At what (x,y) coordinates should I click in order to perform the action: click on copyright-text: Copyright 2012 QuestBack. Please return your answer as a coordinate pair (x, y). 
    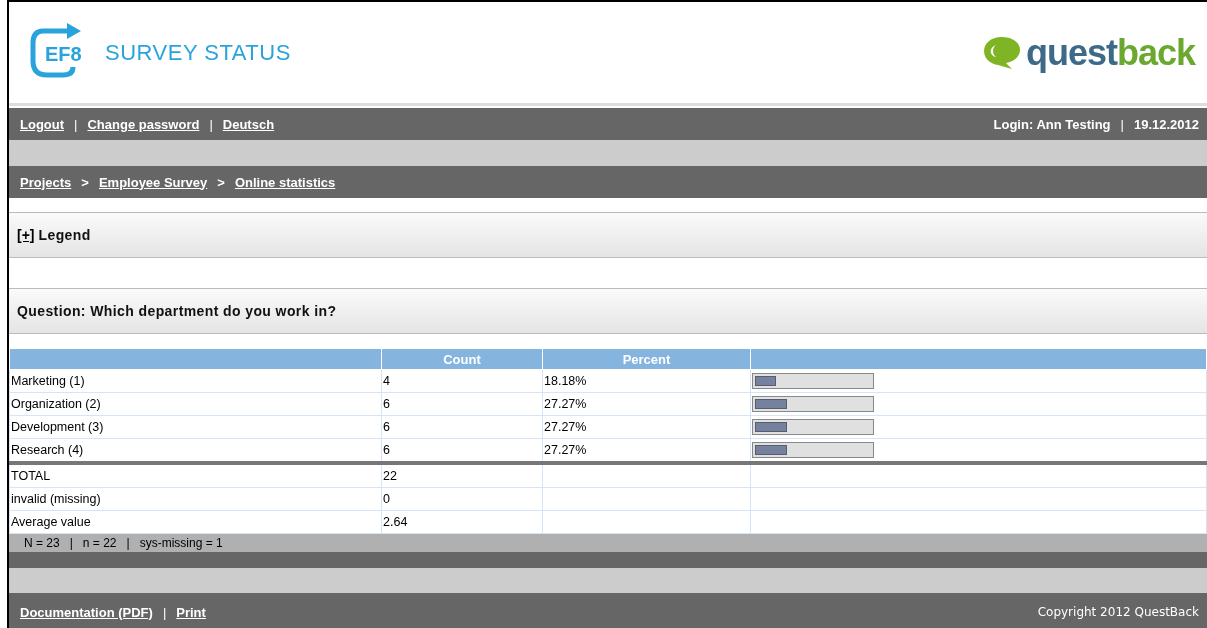
    Looking at the image, I should click on (1118, 612).